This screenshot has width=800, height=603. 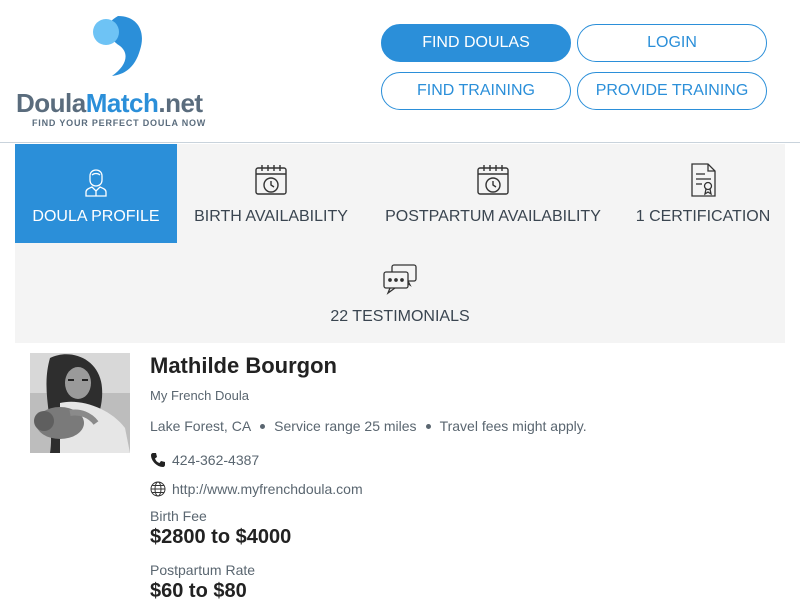 I want to click on provide-training-button: PROVIDE TRAINING, so click(x=672, y=91).